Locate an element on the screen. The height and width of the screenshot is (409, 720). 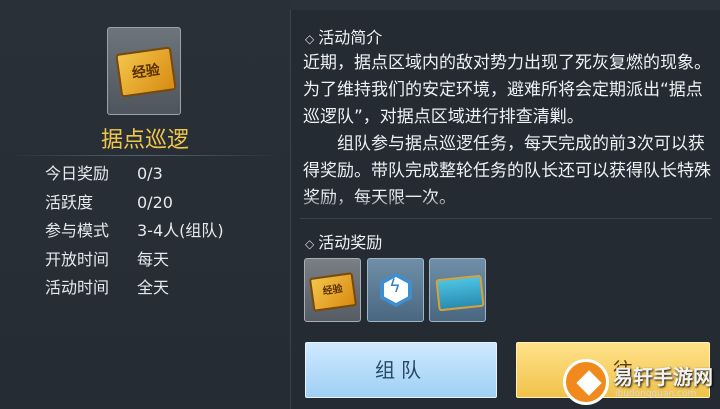
site-watermark: 易轩手游网 ibudongguan.com is located at coordinates (638, 382).